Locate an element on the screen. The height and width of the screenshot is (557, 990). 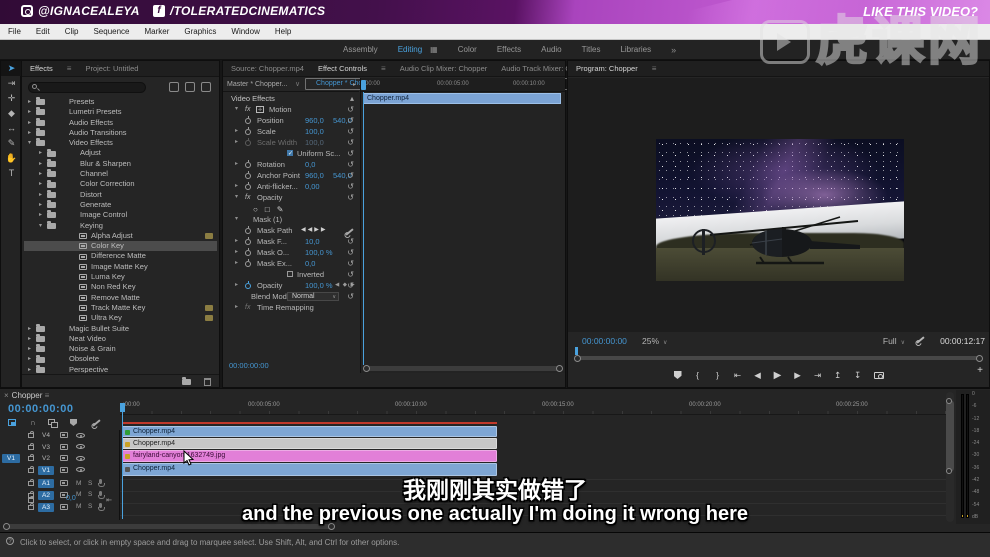
step-forward-button: ▶ is located at coordinates (798, 375).